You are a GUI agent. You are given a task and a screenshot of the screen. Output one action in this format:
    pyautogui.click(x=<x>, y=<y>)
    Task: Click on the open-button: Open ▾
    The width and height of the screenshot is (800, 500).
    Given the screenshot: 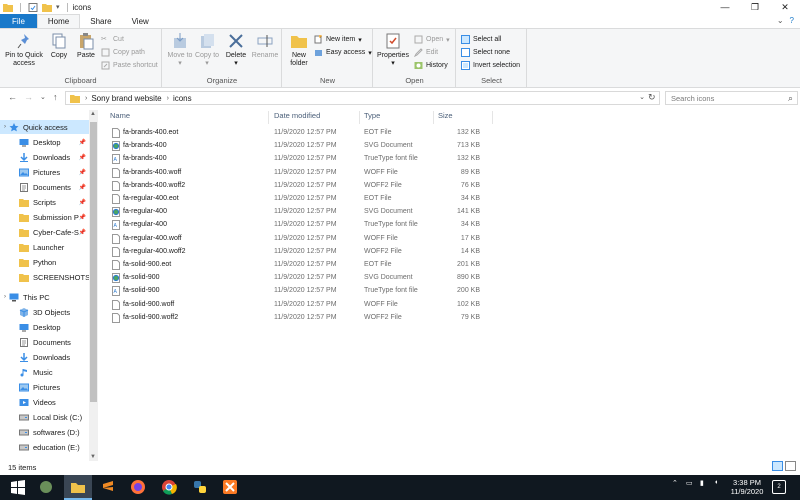 What is the action you would take?
    pyautogui.click(x=432, y=39)
    